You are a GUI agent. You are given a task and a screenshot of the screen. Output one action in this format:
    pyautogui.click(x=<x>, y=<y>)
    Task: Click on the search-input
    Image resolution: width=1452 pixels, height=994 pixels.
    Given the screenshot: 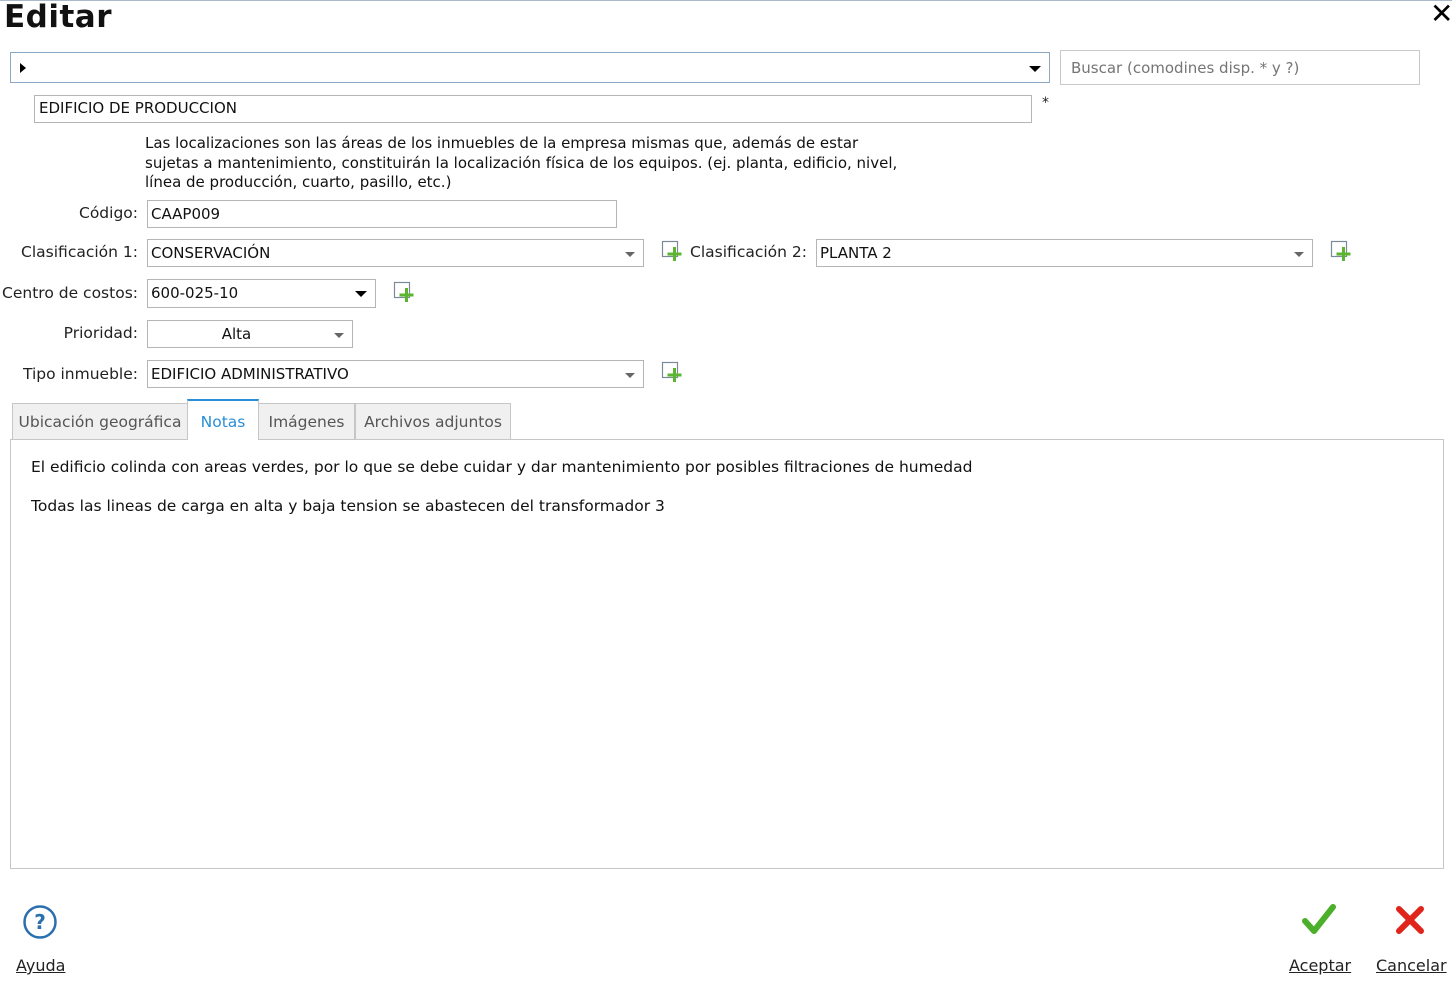 What is the action you would take?
    pyautogui.click(x=1240, y=67)
    